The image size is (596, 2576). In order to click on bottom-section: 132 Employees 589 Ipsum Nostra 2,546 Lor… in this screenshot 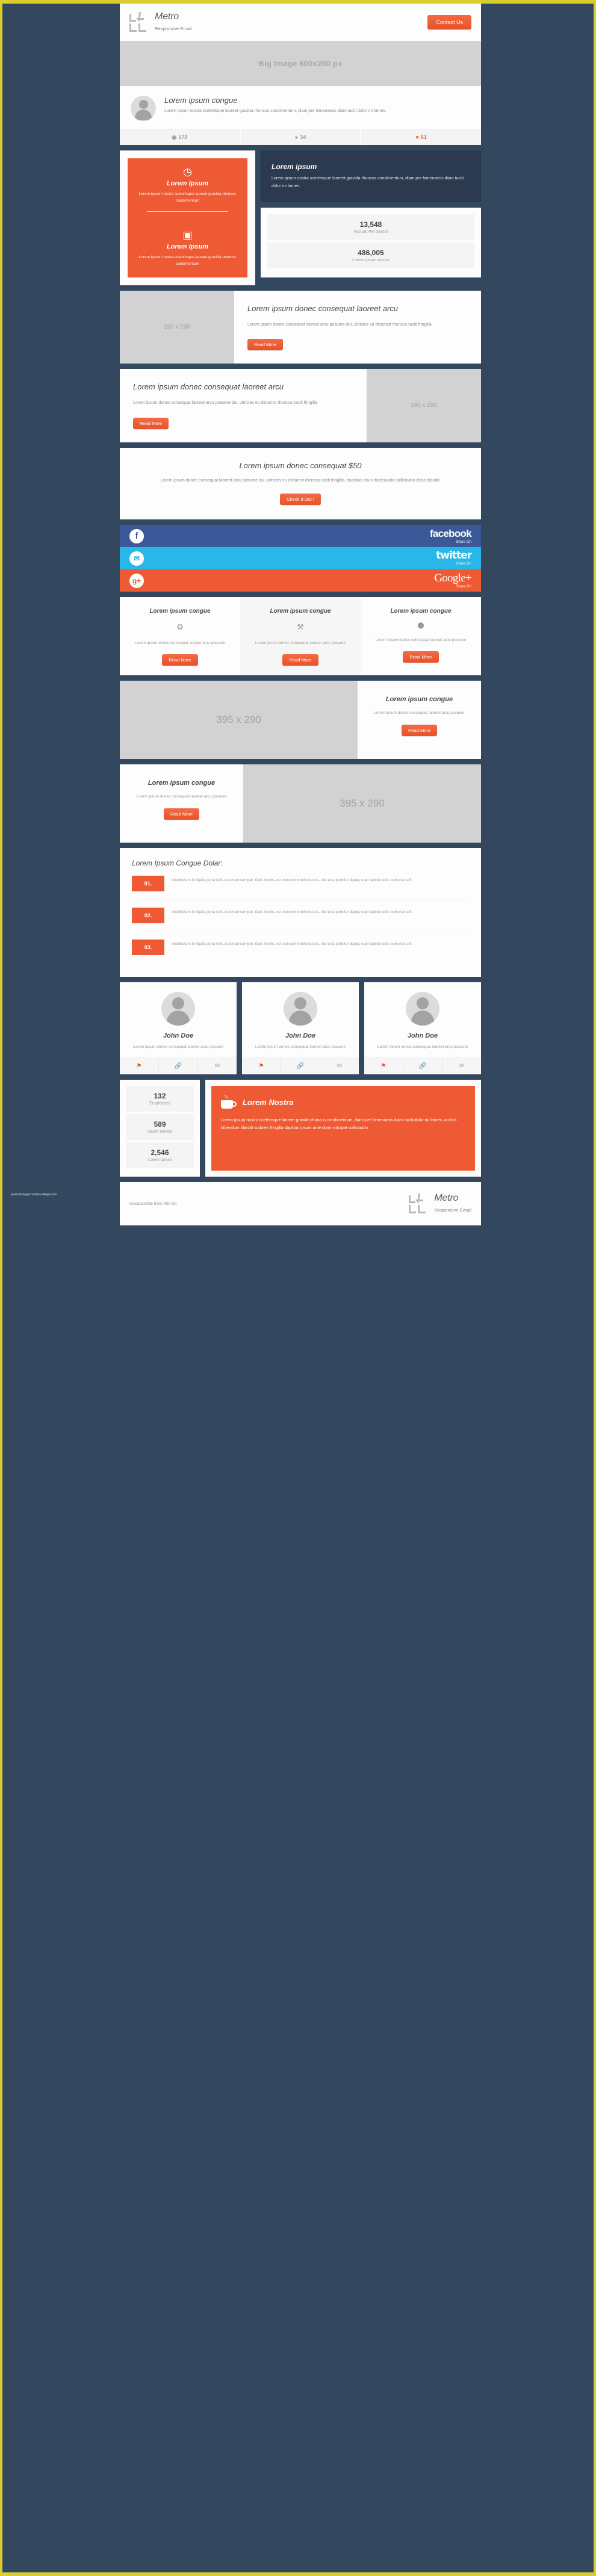, I will do `click(300, 1128)`.